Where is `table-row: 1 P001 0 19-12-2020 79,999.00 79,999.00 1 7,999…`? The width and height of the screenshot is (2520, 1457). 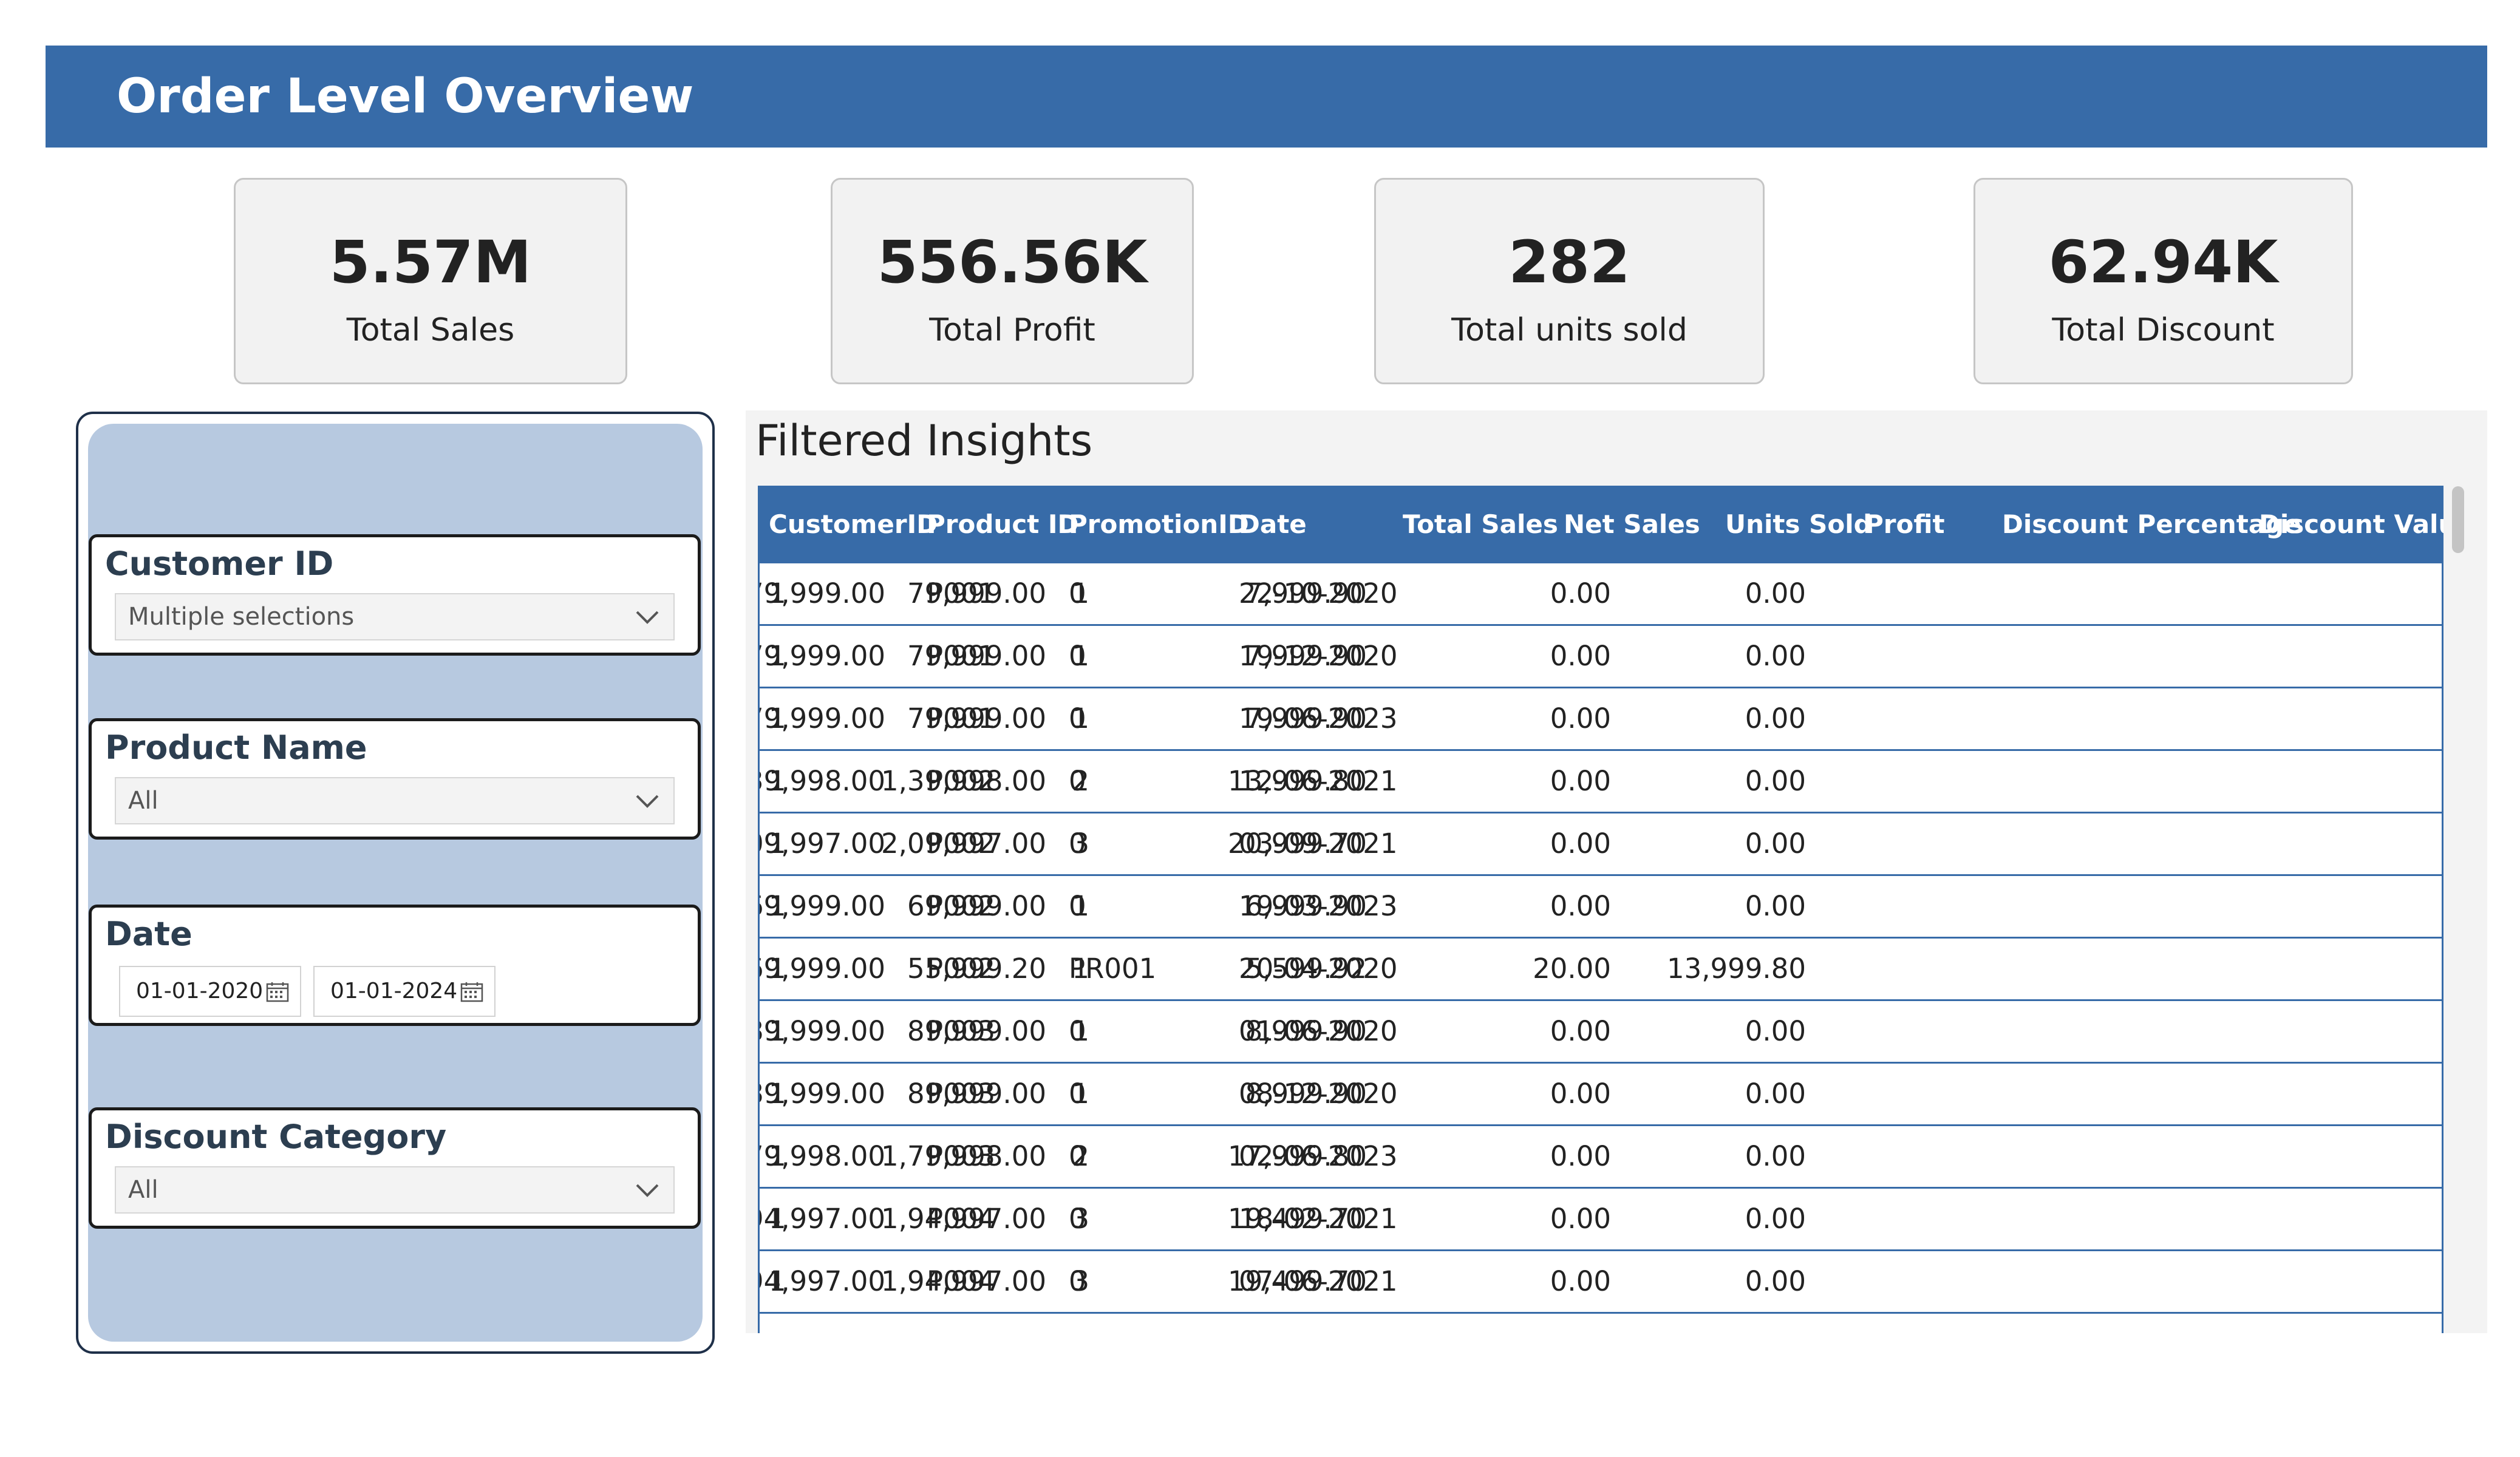
table-row: 1 P001 0 19-12-2020 79,999.00 79,999.00 1 7,999… is located at coordinates (1600, 657).